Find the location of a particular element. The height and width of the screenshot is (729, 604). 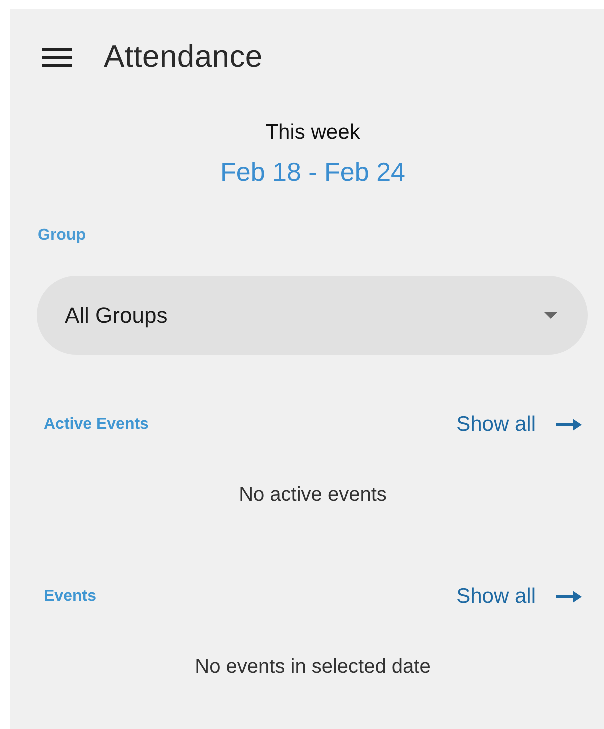

section-title: Active Events is located at coordinates (96, 425).